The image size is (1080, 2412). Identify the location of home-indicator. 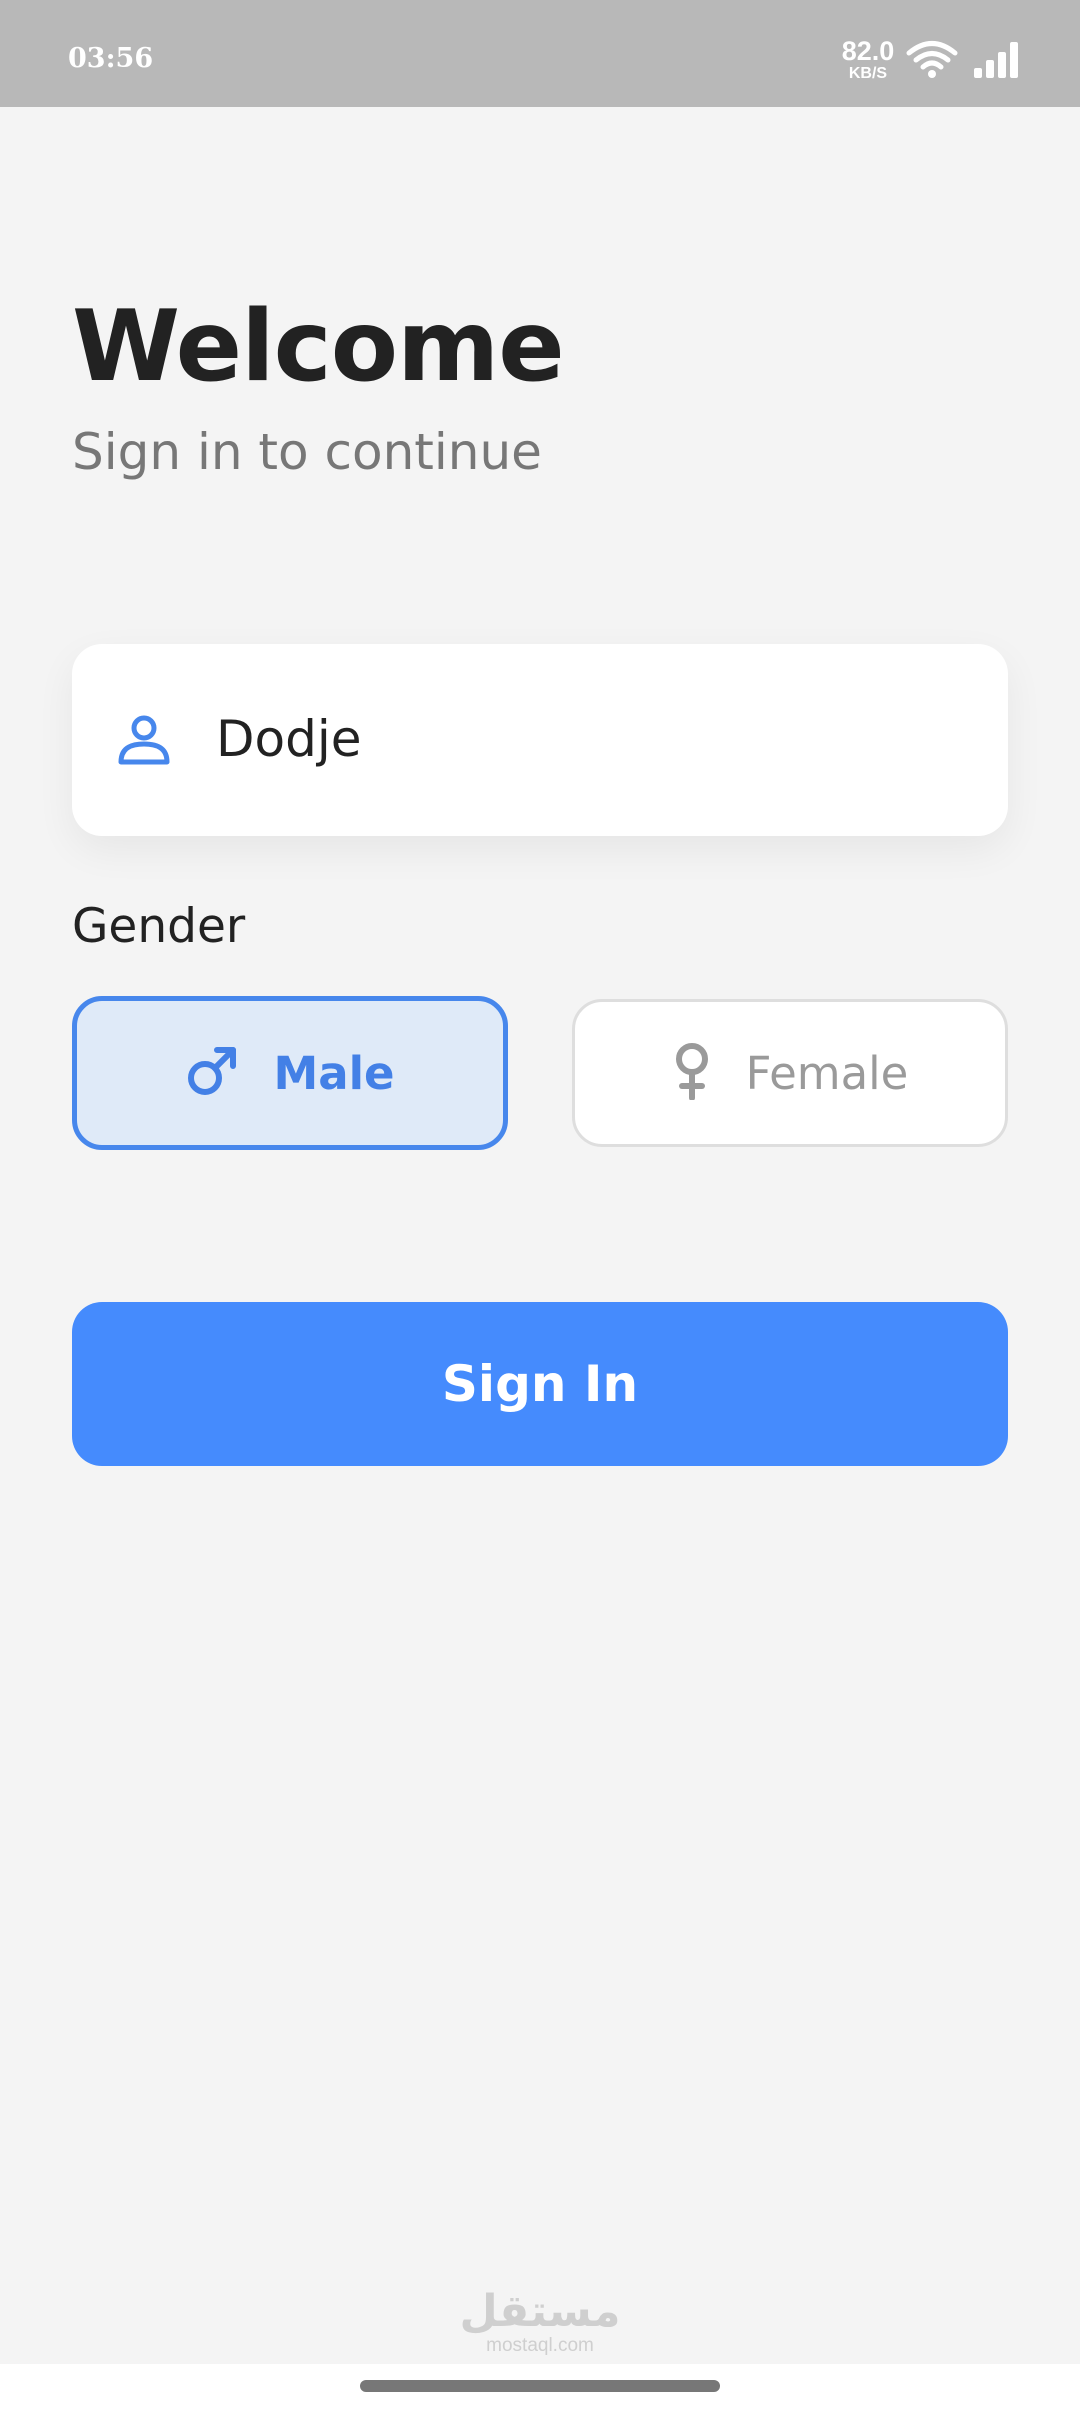
(540, 2386).